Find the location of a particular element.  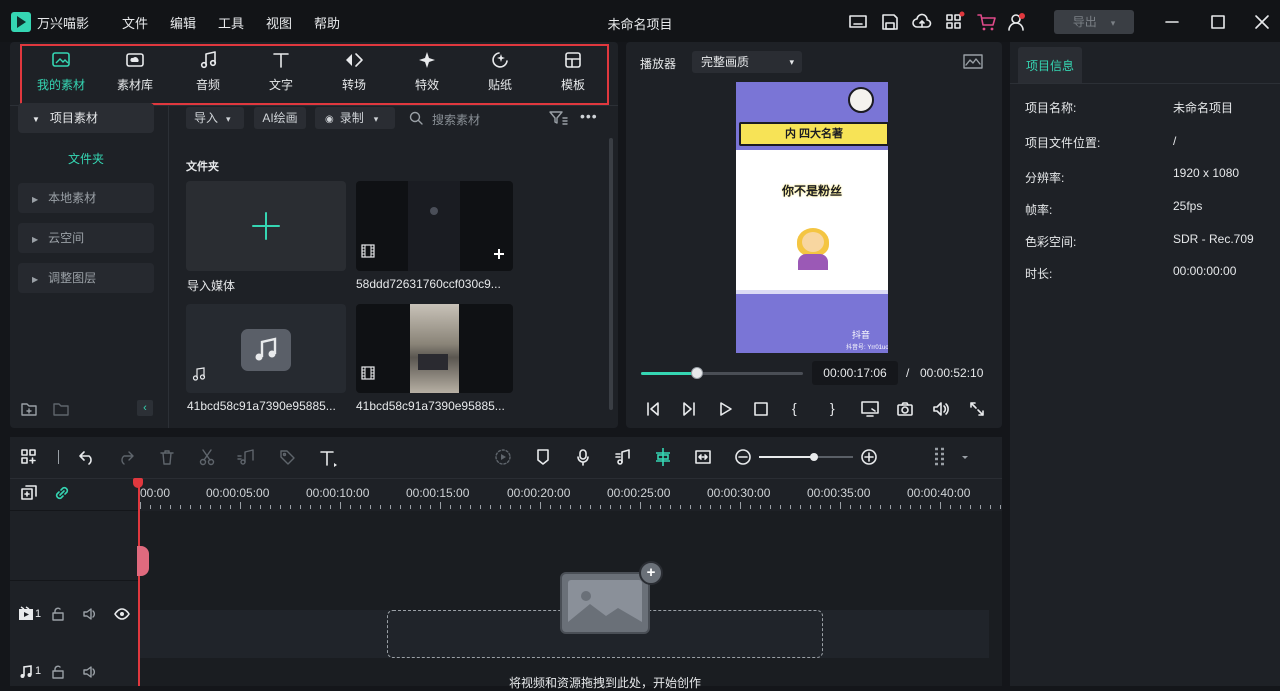

link-icon is located at coordinates (62, 493).